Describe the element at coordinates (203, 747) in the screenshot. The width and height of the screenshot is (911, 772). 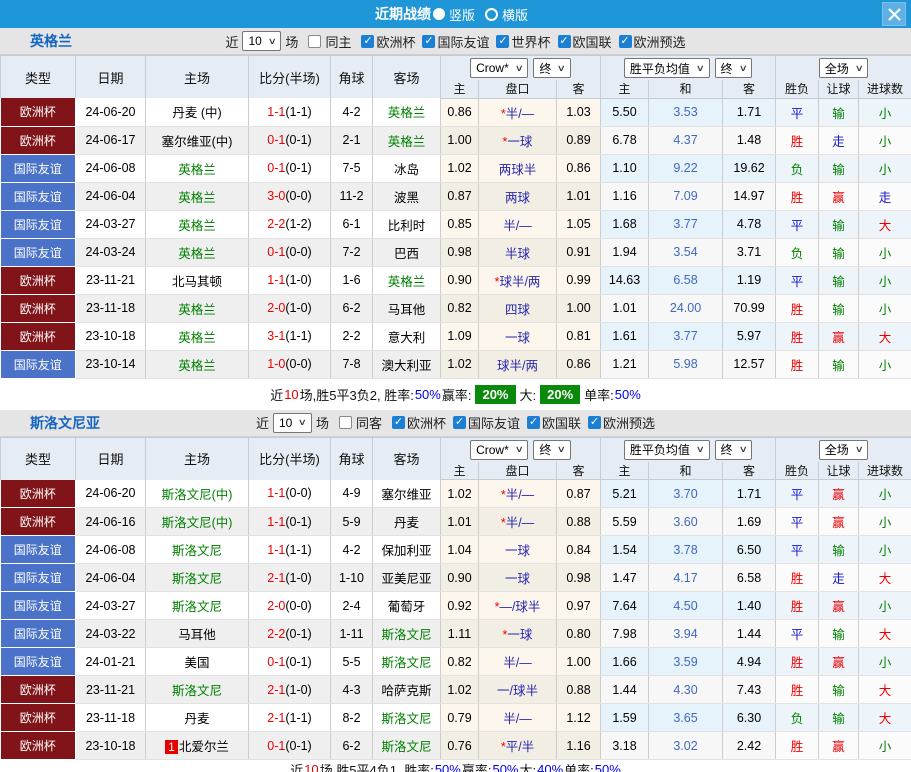
I see `home-team-name: 北爱尔兰` at that location.